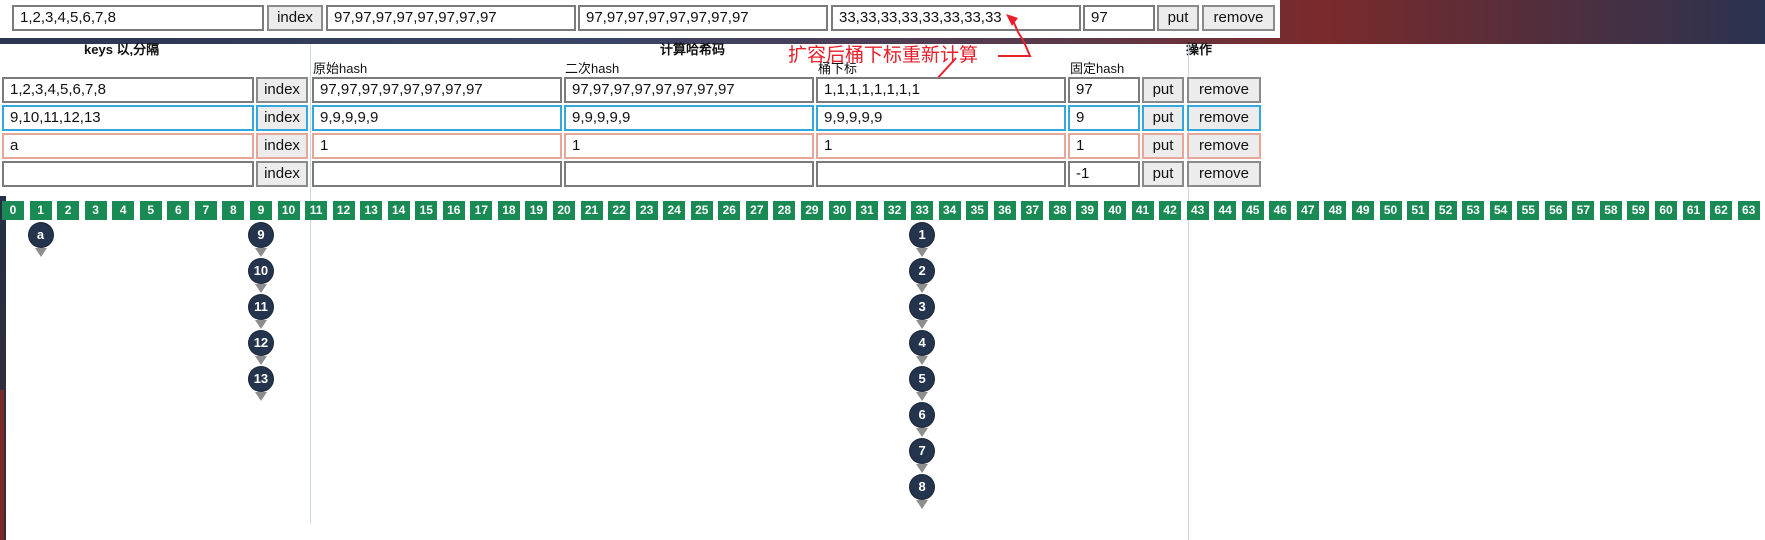  Describe the element at coordinates (1638, 210) in the screenshot. I see `bucket-index-cell: 59` at that location.